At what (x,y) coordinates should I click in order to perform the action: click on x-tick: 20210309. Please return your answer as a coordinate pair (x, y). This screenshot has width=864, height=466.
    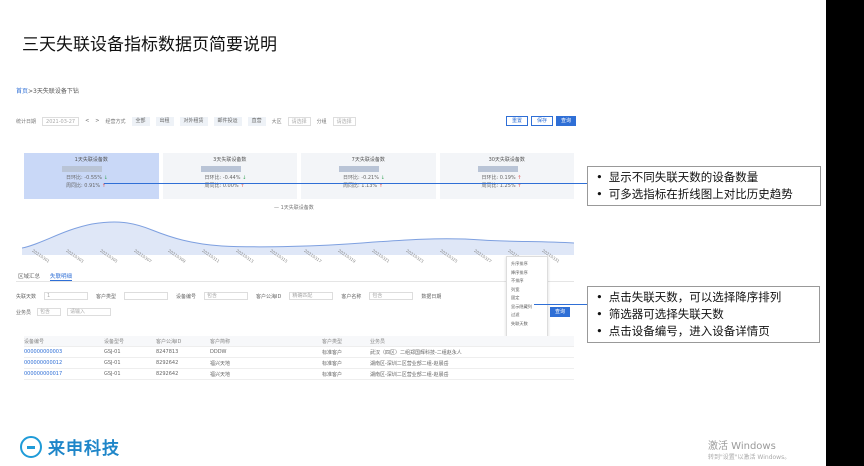
    Looking at the image, I should click on (177, 256).